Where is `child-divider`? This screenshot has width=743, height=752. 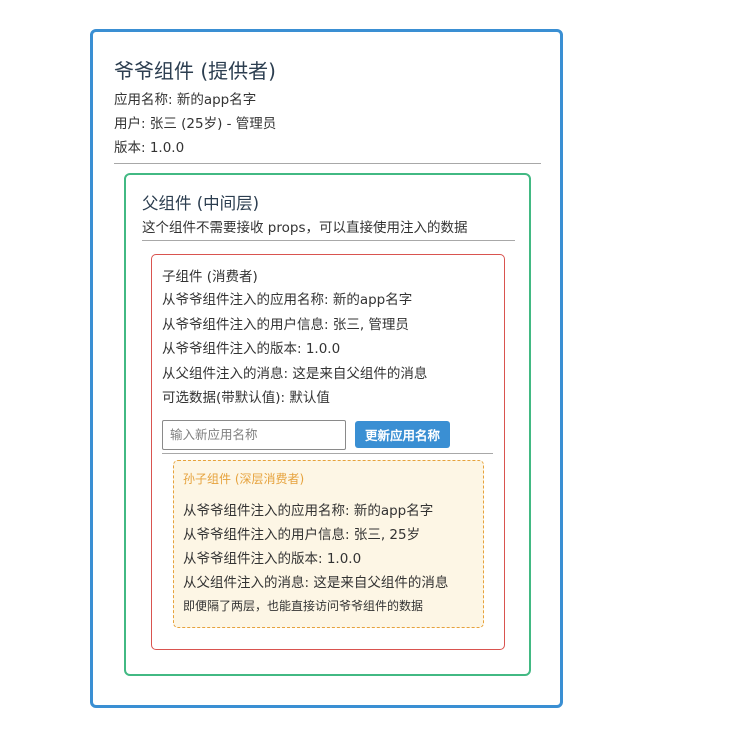 child-divider is located at coordinates (327, 453).